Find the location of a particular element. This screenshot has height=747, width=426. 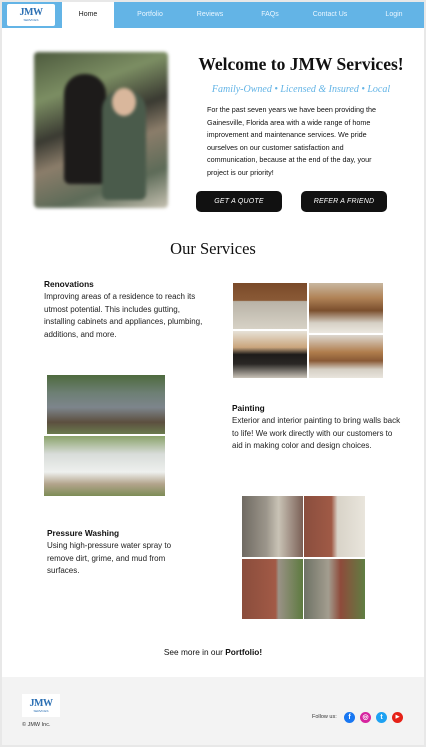

twitter-icon: t is located at coordinates (381, 717).